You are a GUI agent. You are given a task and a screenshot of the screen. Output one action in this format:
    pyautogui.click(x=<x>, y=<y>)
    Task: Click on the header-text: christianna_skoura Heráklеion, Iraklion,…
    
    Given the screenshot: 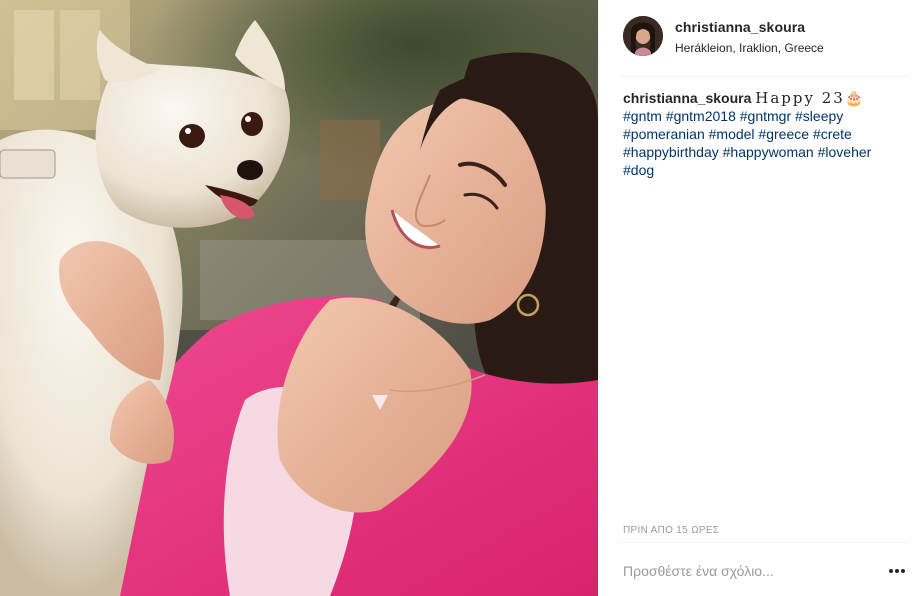 What is the action you would take?
    pyautogui.click(x=749, y=37)
    